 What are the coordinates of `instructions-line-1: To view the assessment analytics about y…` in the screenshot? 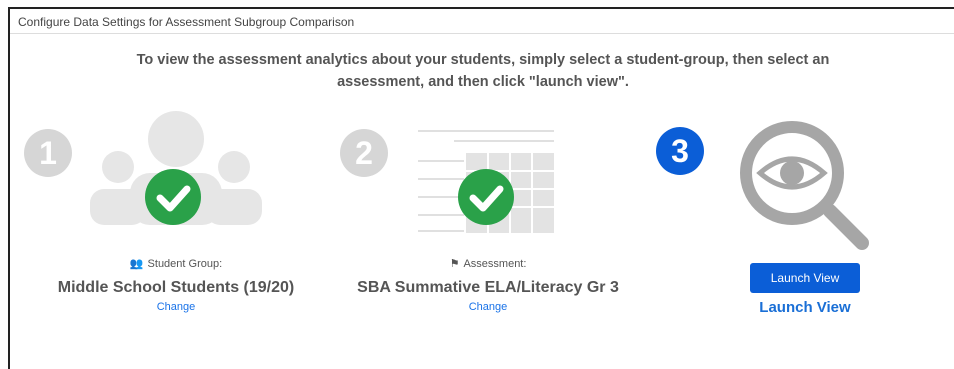 It's located at (483, 60).